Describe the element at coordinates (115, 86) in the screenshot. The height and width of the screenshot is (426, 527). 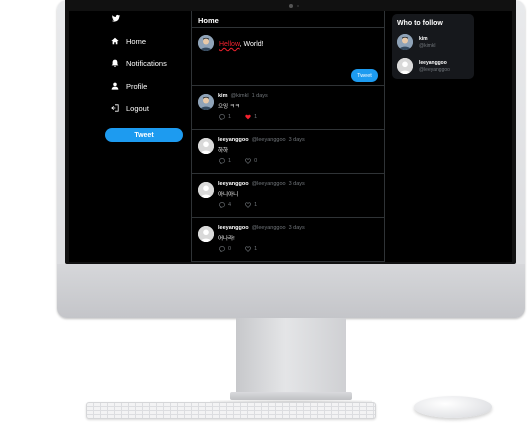
I see `person-icon` at that location.